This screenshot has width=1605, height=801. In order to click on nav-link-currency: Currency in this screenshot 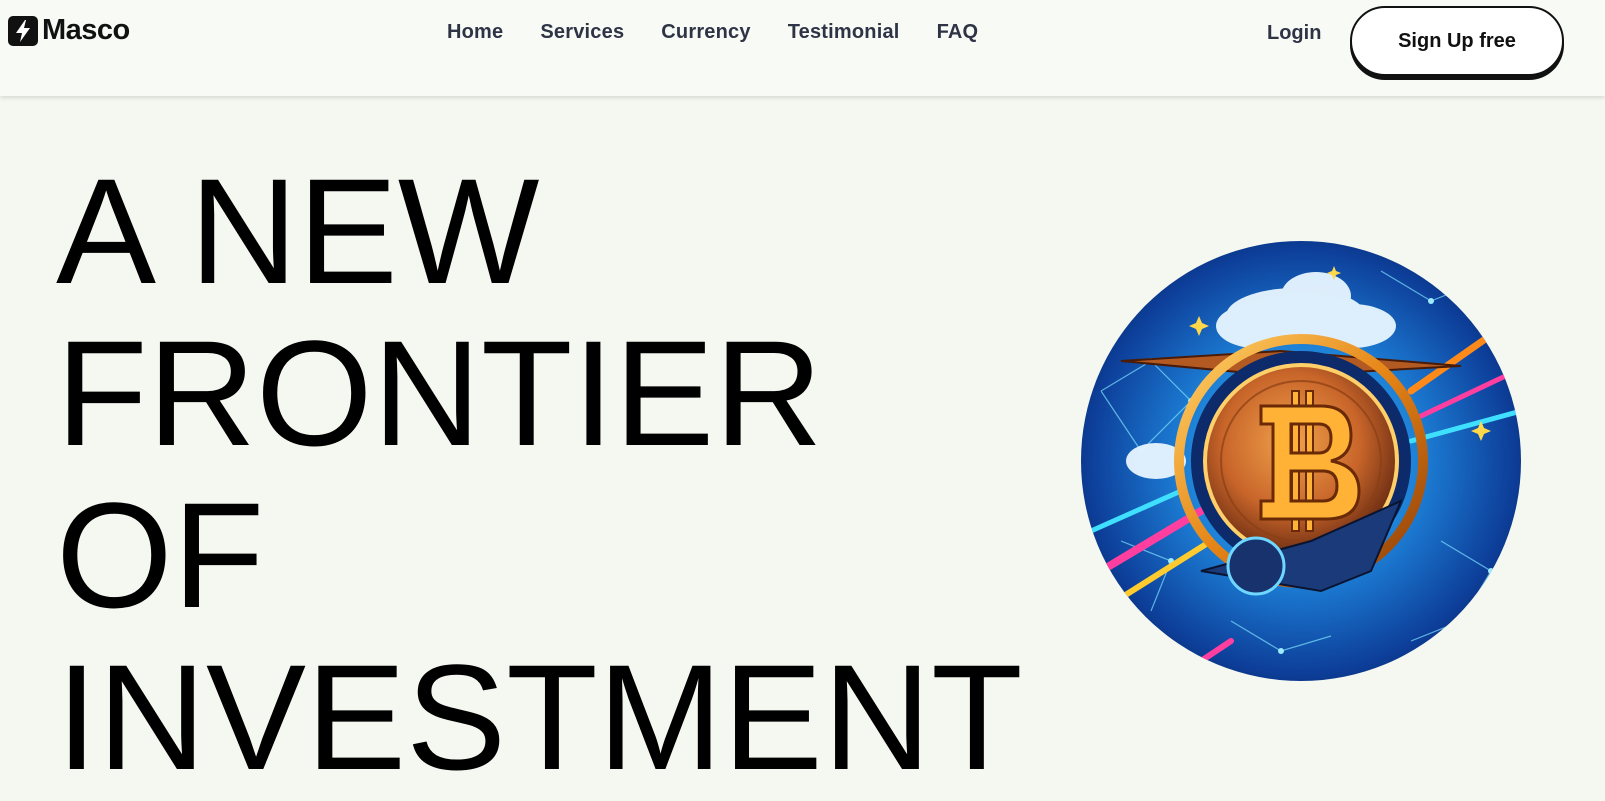, I will do `click(705, 32)`.